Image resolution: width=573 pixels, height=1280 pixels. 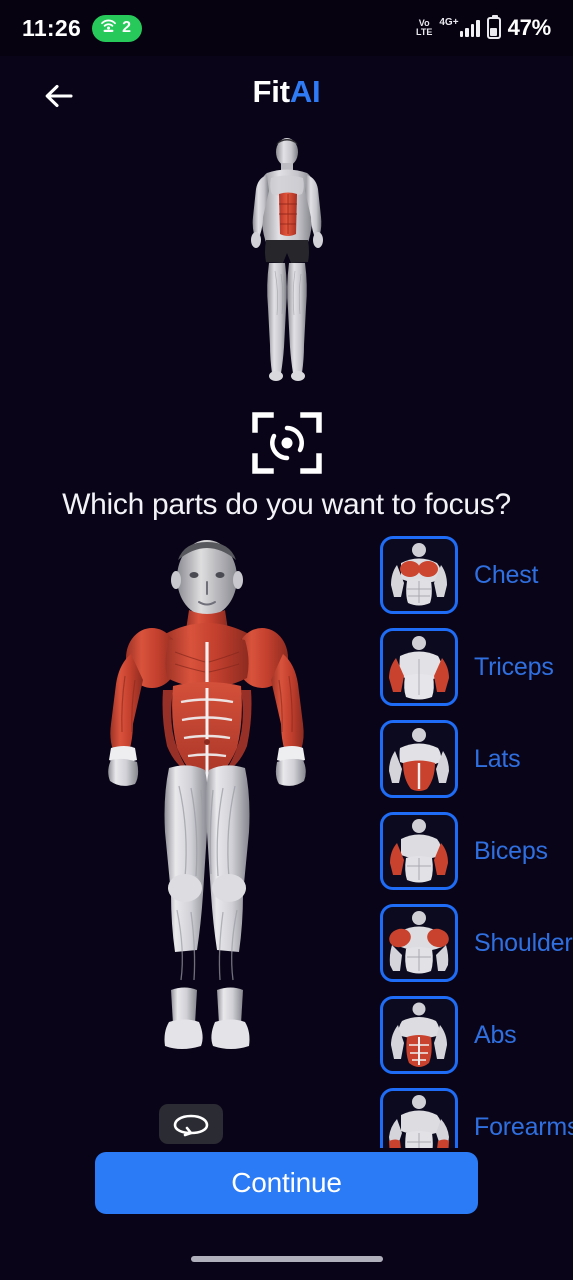 I want to click on forearms-thumbnail, so click(x=419, y=1118).